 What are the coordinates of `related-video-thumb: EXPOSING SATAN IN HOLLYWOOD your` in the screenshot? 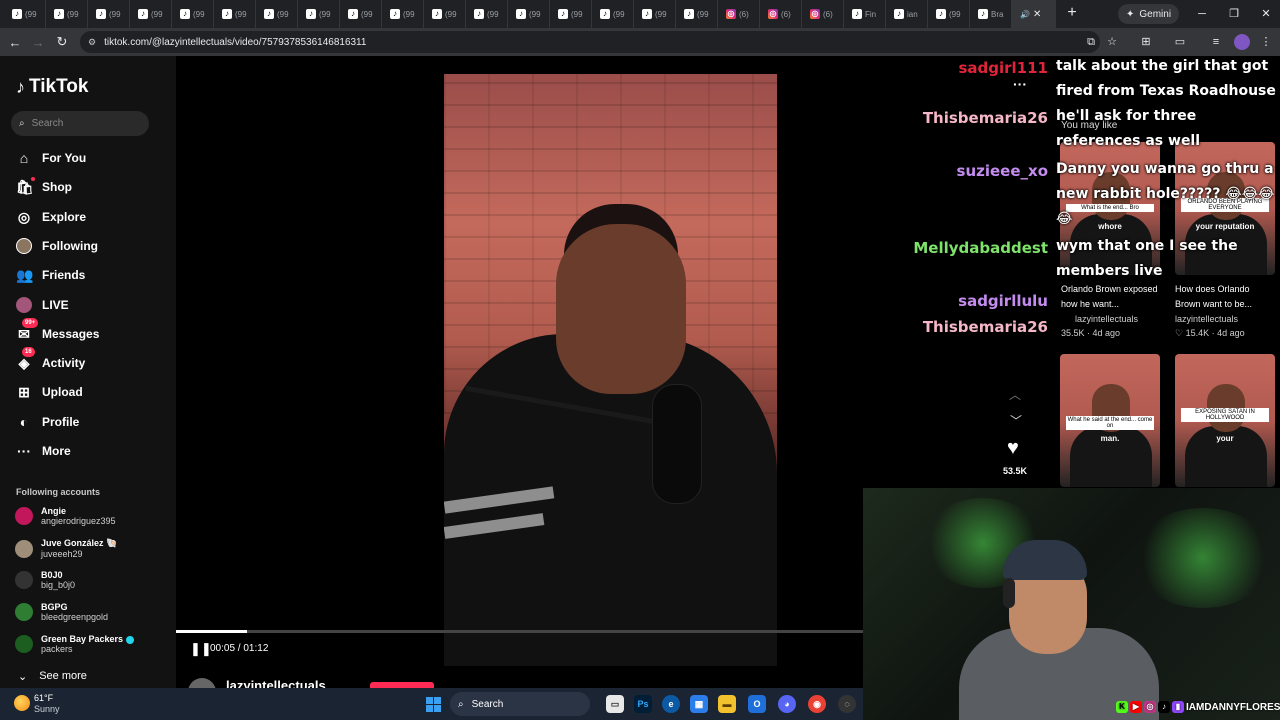 It's located at (1225, 420).